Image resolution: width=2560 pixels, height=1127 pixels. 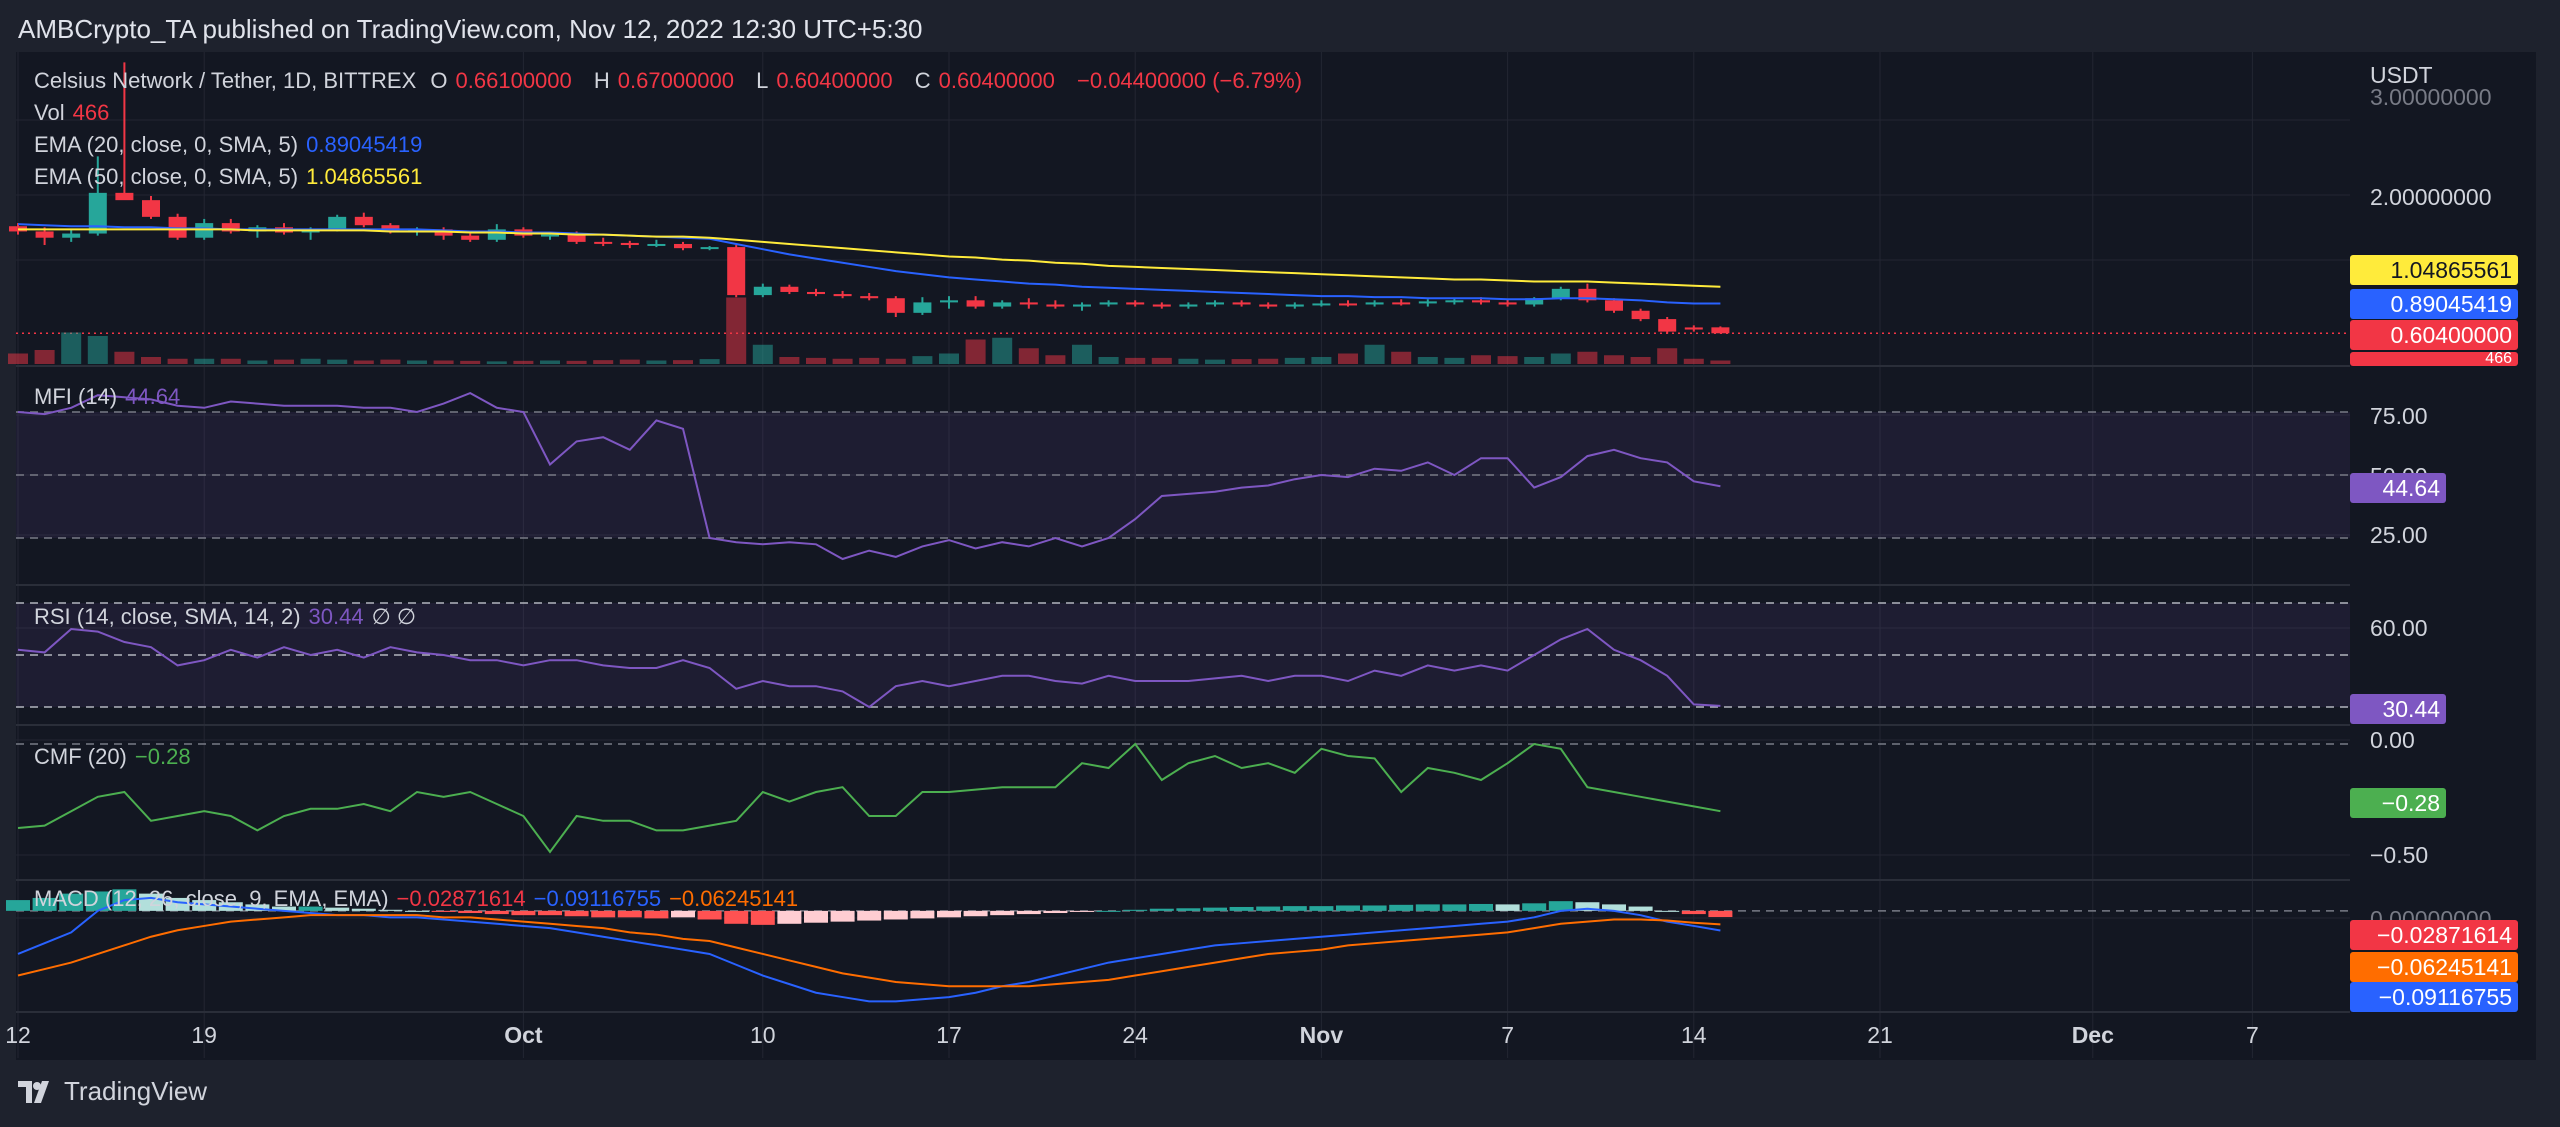 What do you see at coordinates (922, 80) in the screenshot?
I see `close-label: C` at bounding box center [922, 80].